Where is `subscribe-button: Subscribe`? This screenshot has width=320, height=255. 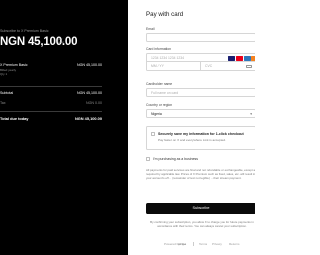
subscribe-button: Subscribe is located at coordinates (200, 208).